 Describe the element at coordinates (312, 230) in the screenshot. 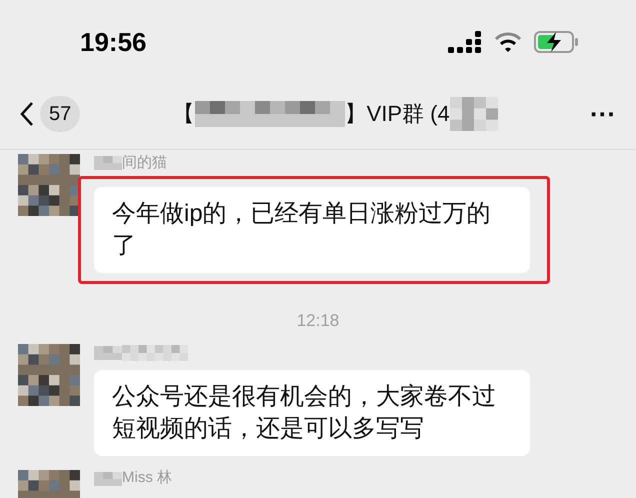

I see `message-bubble: 今年做ip的，已经有单日涨粉过万的了` at that location.